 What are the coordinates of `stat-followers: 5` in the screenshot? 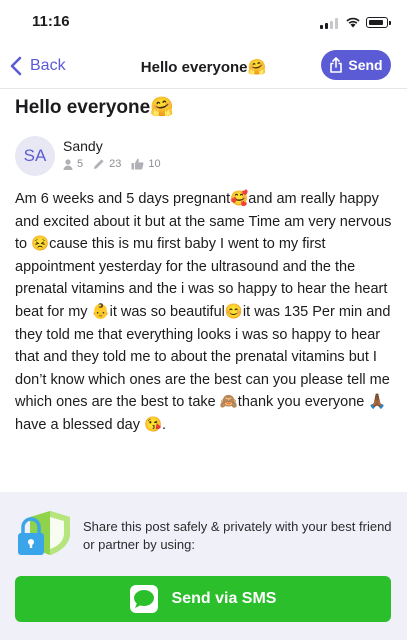 It's located at (73, 164).